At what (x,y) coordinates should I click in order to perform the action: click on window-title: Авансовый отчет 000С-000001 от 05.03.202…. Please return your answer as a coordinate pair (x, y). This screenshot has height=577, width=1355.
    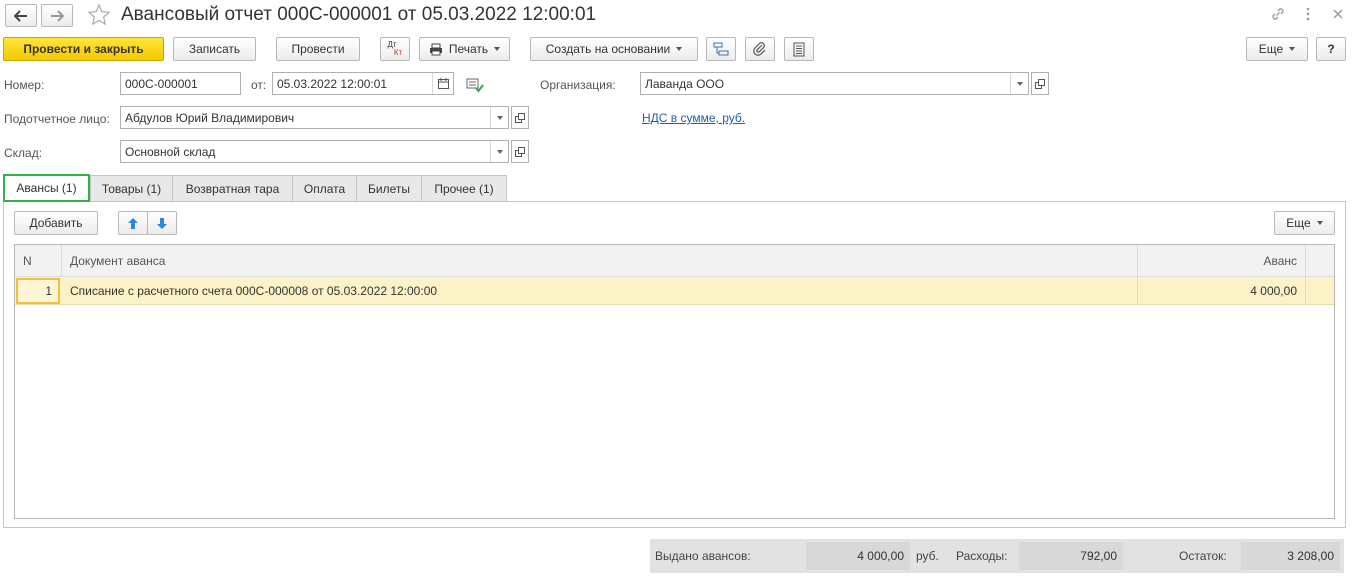
    Looking at the image, I should click on (359, 14).